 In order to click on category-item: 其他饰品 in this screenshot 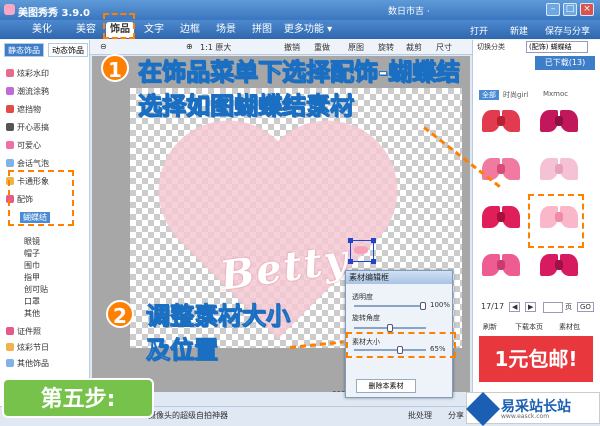, I will do `click(27, 363)`.